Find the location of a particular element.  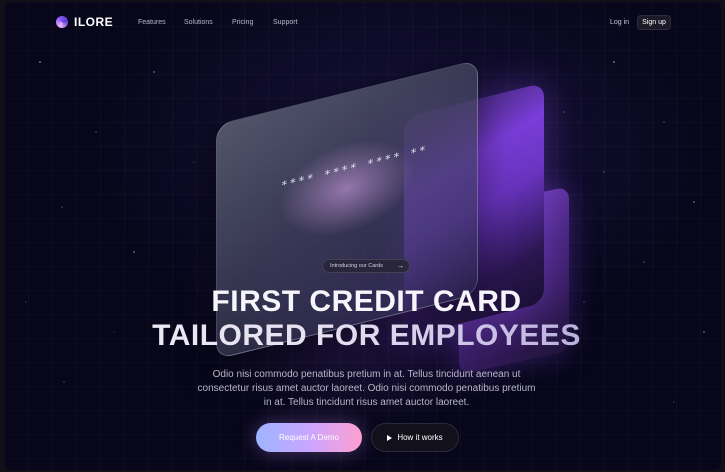

card-number: **** **** **** ** is located at coordinates (354, 167).